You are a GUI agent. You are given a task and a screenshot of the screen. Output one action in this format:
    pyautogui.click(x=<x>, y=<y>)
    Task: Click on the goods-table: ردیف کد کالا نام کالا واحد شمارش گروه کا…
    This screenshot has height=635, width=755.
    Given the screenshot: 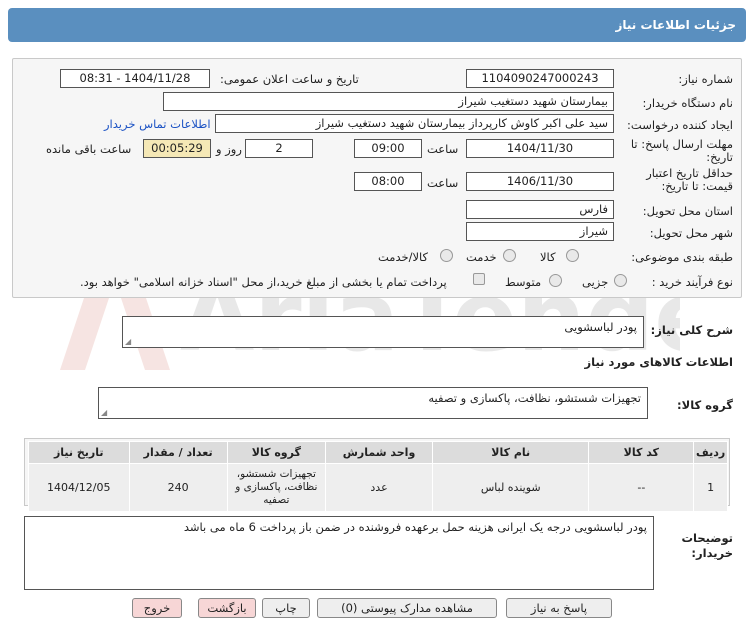 What is the action you would take?
    pyautogui.click(x=378, y=476)
    